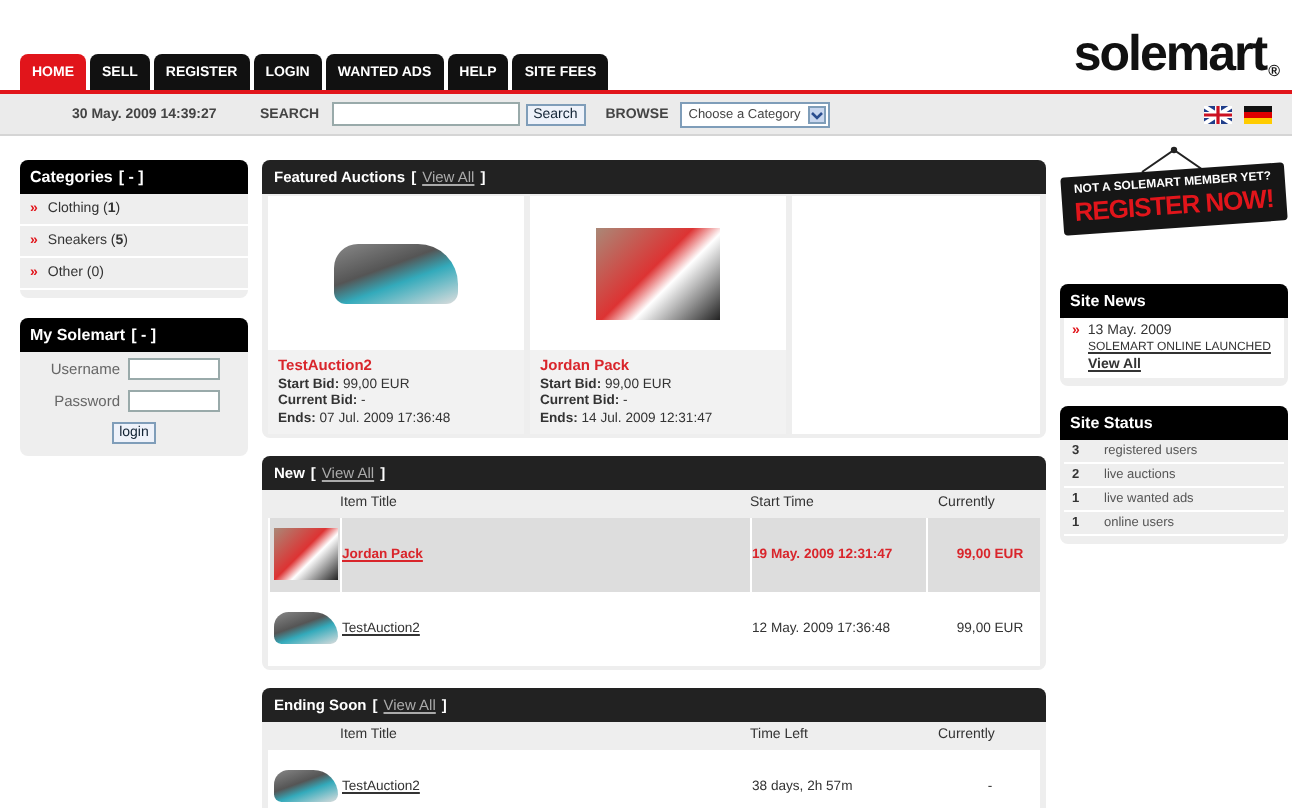 The height and width of the screenshot is (808, 1292). What do you see at coordinates (174, 401) in the screenshot?
I see `password-field` at bounding box center [174, 401].